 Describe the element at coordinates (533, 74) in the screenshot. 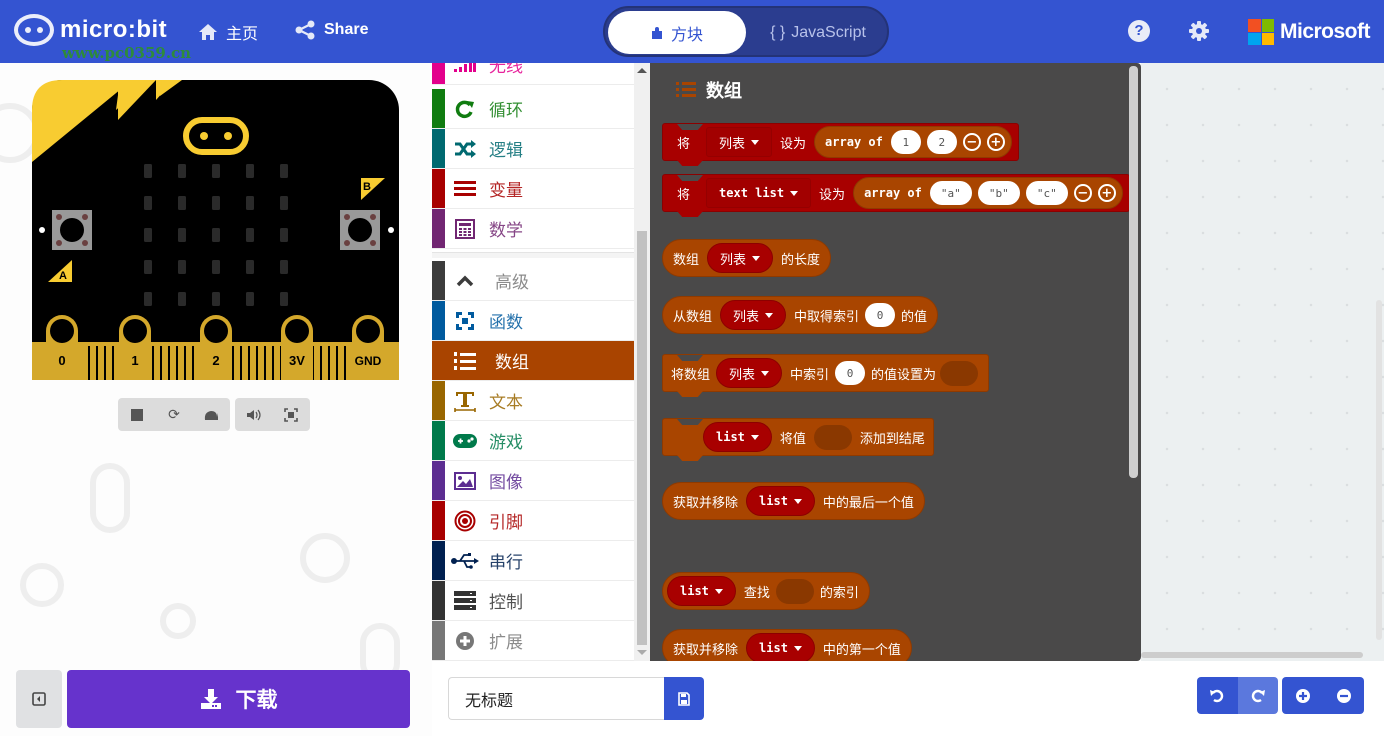

I see `toolbox-category-0: 无线` at that location.